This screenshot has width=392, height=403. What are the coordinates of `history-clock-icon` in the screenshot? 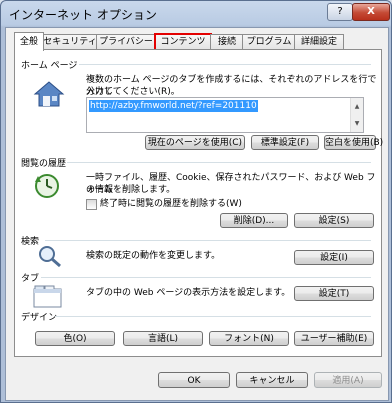 It's located at (47, 186).